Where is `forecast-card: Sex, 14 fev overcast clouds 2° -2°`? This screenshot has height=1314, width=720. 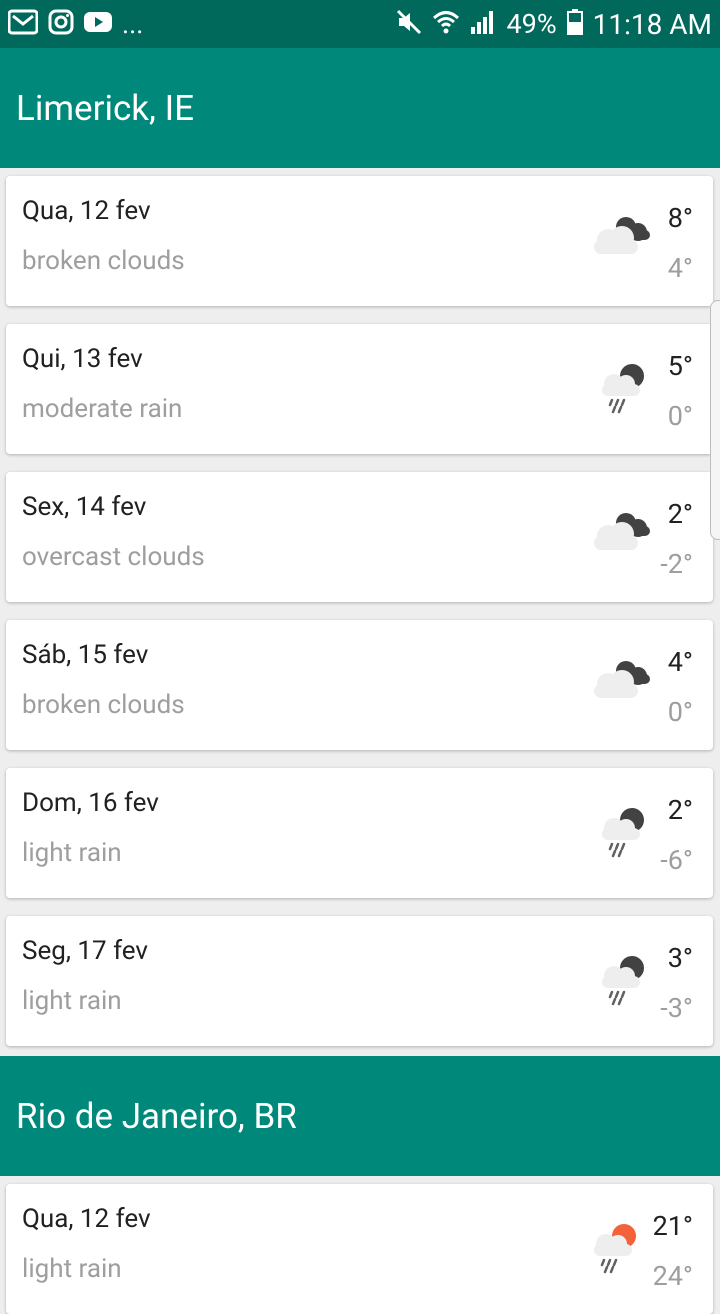 forecast-card: Sex, 14 fev overcast clouds 2° -2° is located at coordinates (359, 537).